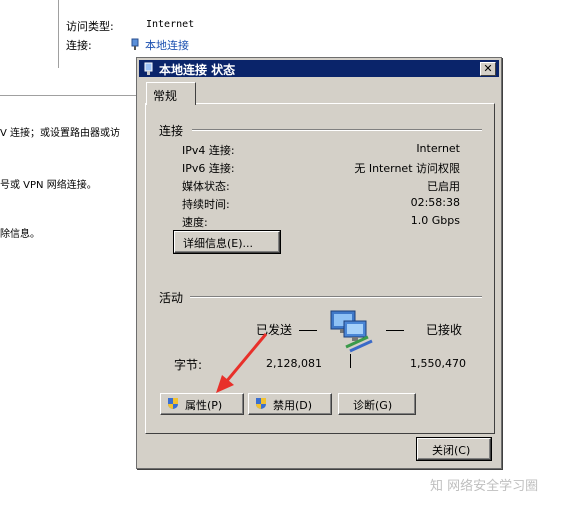  Describe the element at coordinates (208, 168) in the screenshot. I see `ipv6-label: IPv6 连接:` at that location.